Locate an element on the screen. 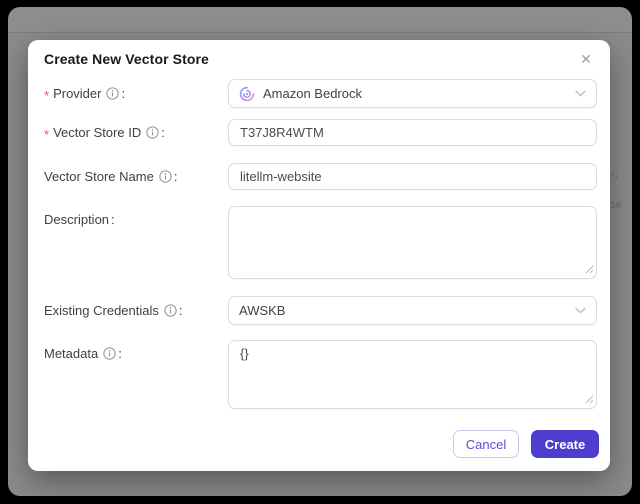  vector-store-id-row: * Vector Store ID : is located at coordinates (320, 132).